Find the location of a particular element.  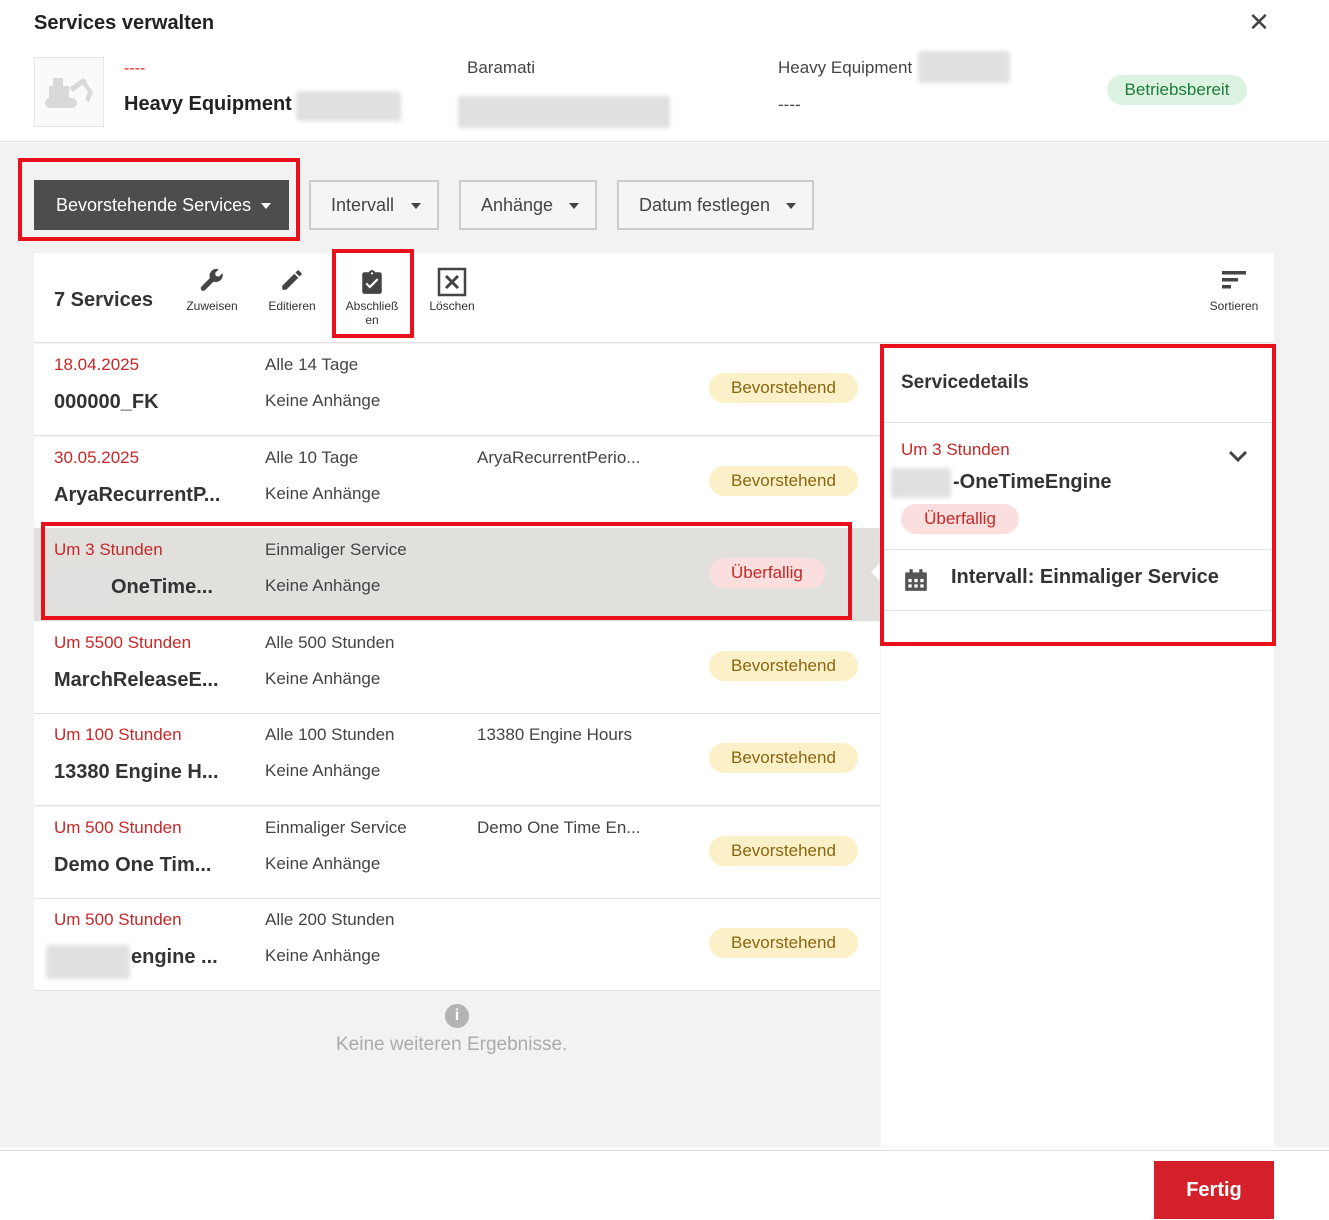

equipment-label-dash: ---- is located at coordinates (135, 68).